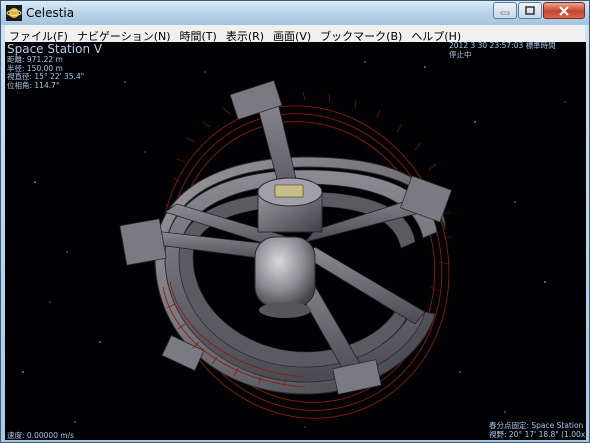 The width and height of the screenshot is (590, 443). What do you see at coordinates (41, 435) in the screenshot?
I see `speed-readout: 速度: 0.00000 m/s` at bounding box center [41, 435].